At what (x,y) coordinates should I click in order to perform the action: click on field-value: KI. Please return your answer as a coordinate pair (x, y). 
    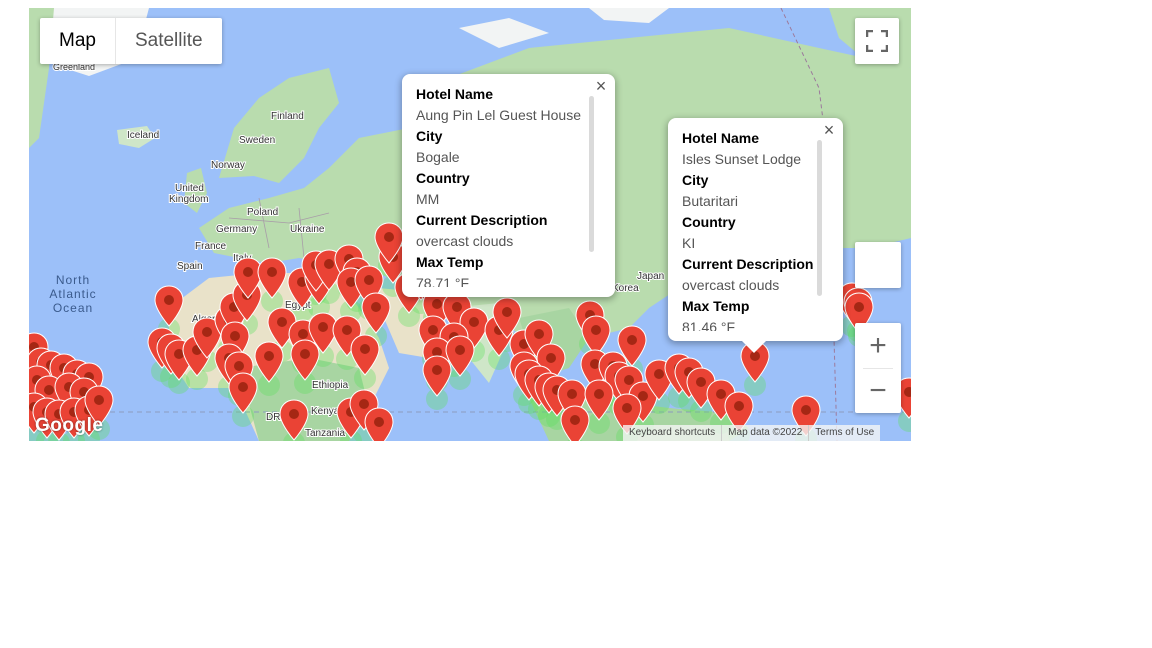
    Looking at the image, I should click on (689, 243).